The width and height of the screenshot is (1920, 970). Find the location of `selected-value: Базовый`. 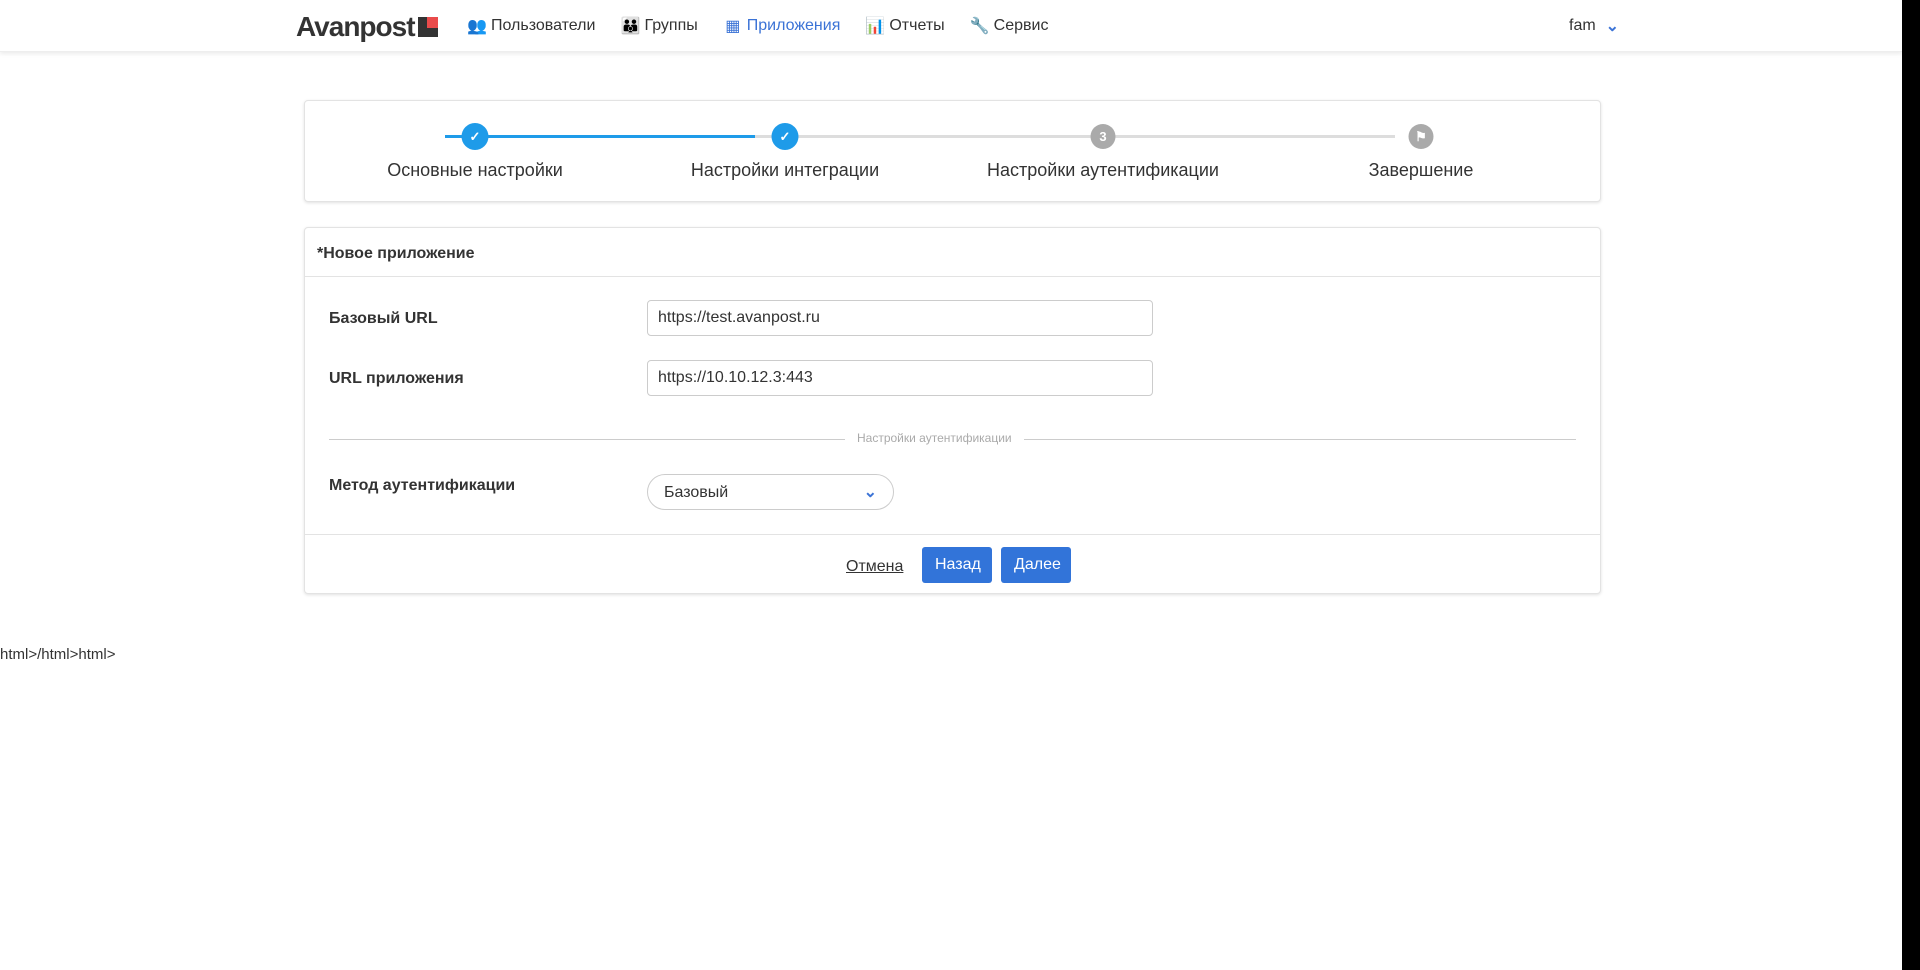

selected-value: Базовый is located at coordinates (696, 492).